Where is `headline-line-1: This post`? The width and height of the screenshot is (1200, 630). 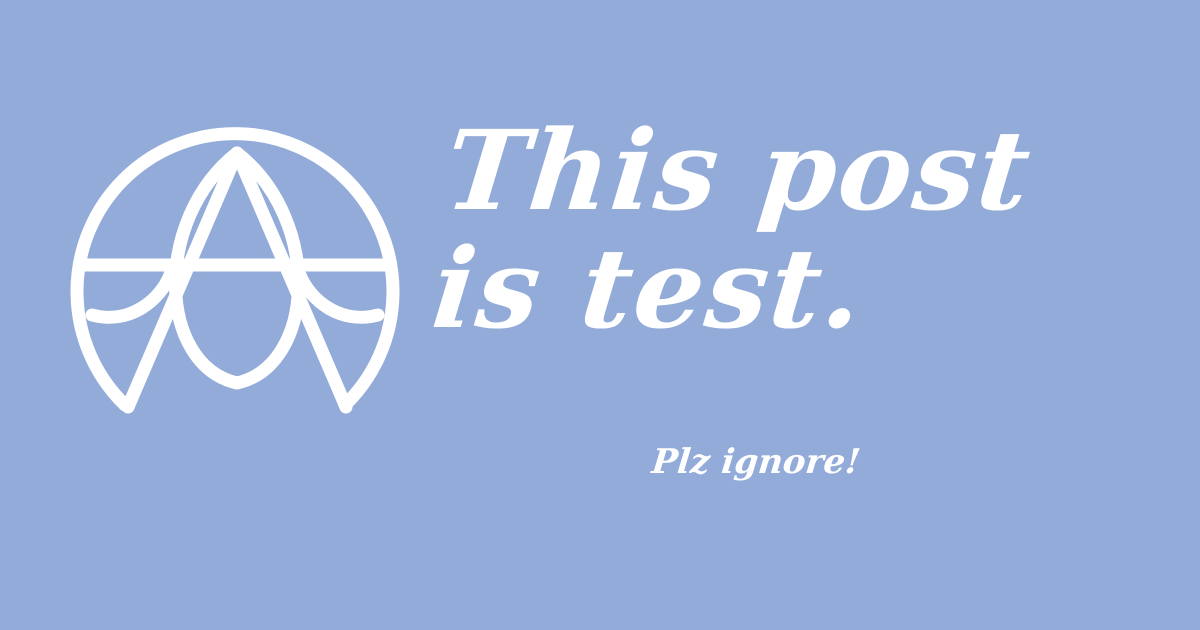
headline-line-1: This post is located at coordinates (738, 170).